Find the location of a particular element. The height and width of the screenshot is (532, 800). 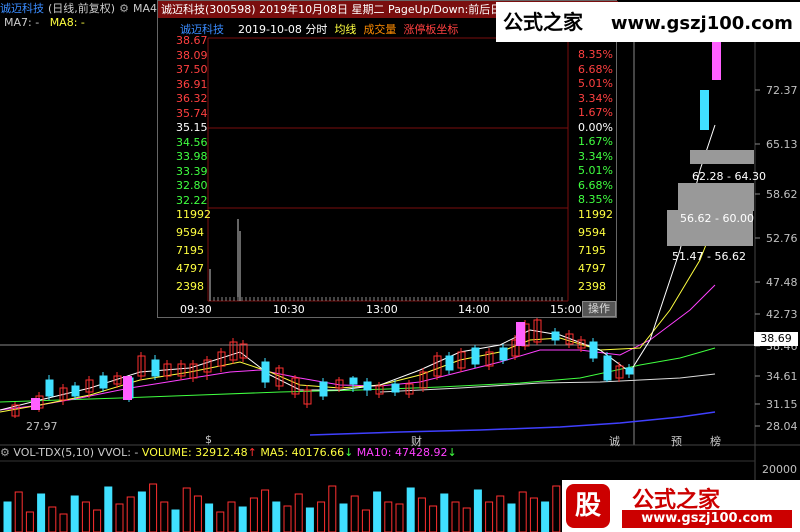

popup-price-tick: 35.15 is located at coordinates (192, 127).